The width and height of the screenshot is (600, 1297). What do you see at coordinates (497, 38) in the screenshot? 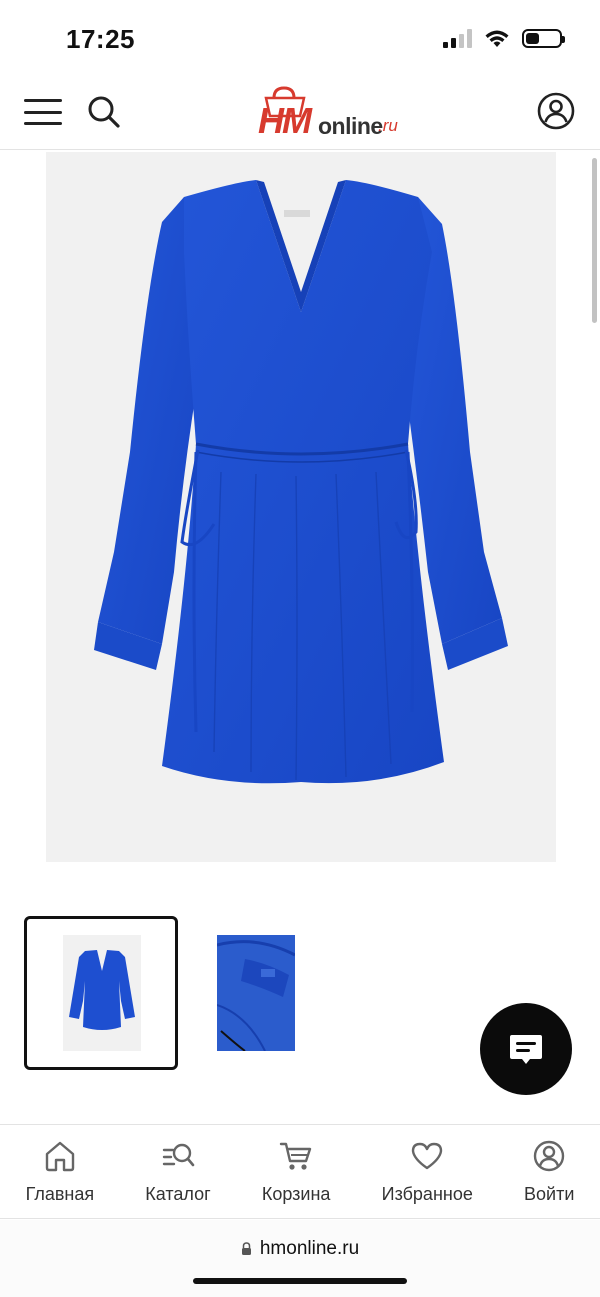
I see `wifi-icon` at bounding box center [497, 38].